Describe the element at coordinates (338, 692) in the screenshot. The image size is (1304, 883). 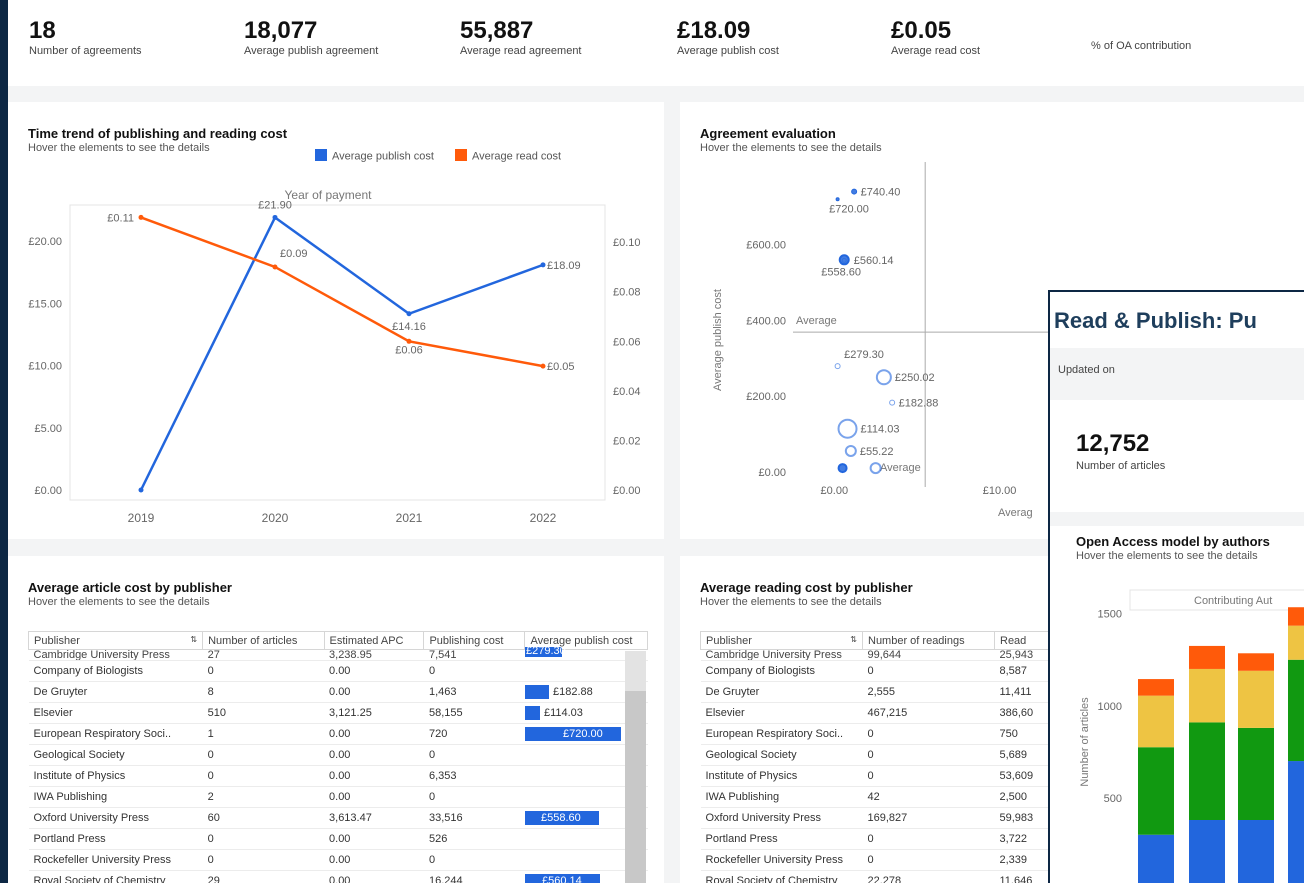
I see `table-row: De Gruyter 8 0.00 1,463 £182.88` at that location.